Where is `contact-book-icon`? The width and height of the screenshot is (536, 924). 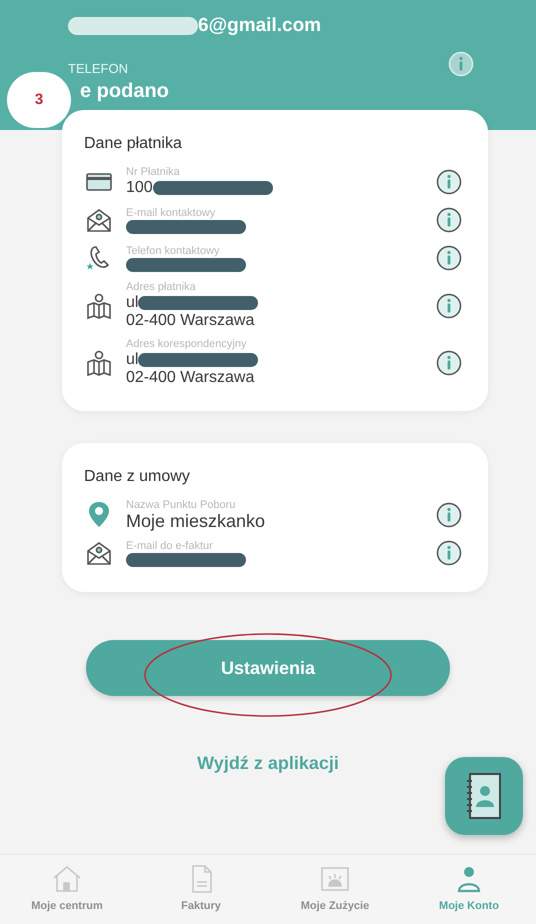
contact-book-icon is located at coordinates (484, 796).